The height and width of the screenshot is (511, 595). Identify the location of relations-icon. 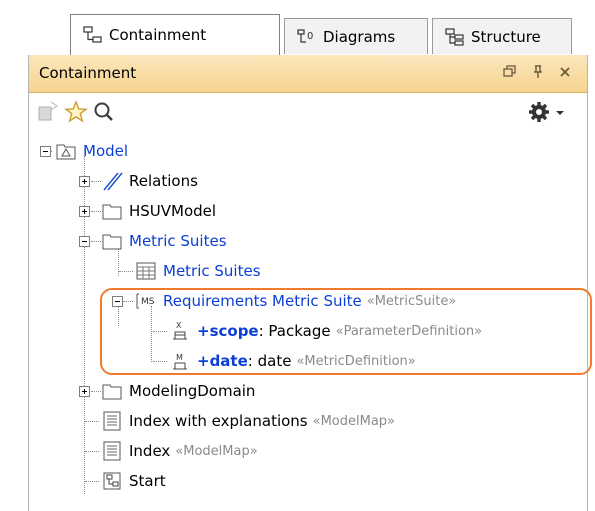
(113, 181).